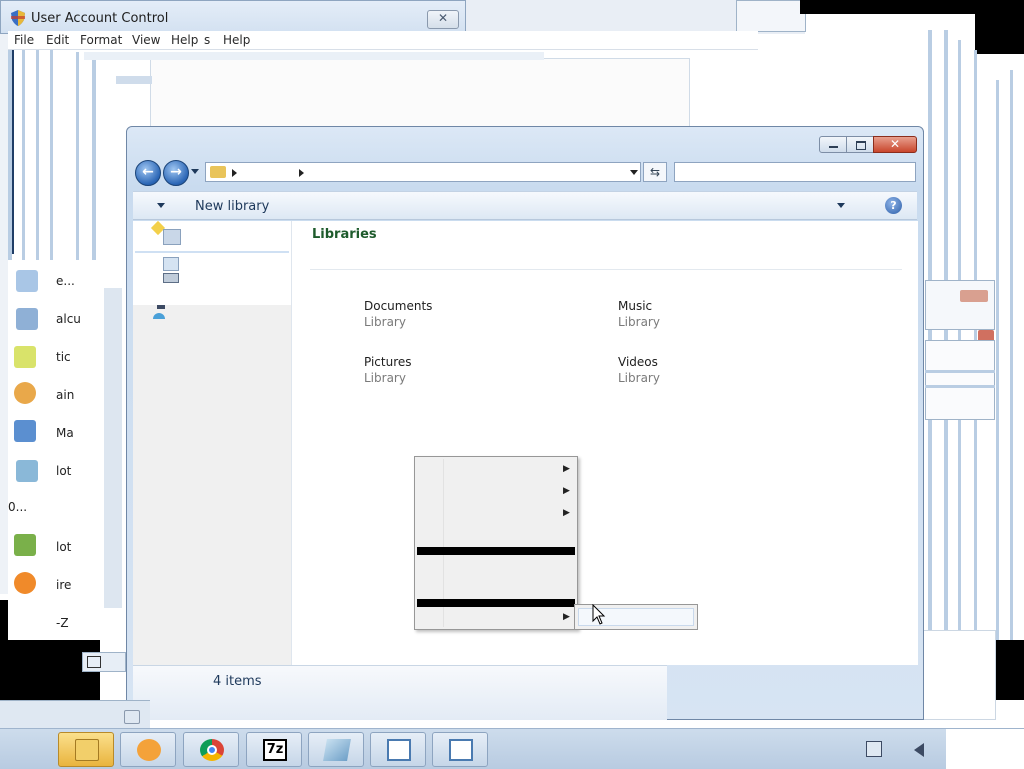  What do you see at coordinates (634, 172) in the screenshot?
I see `address-dropdown-icon` at bounding box center [634, 172].